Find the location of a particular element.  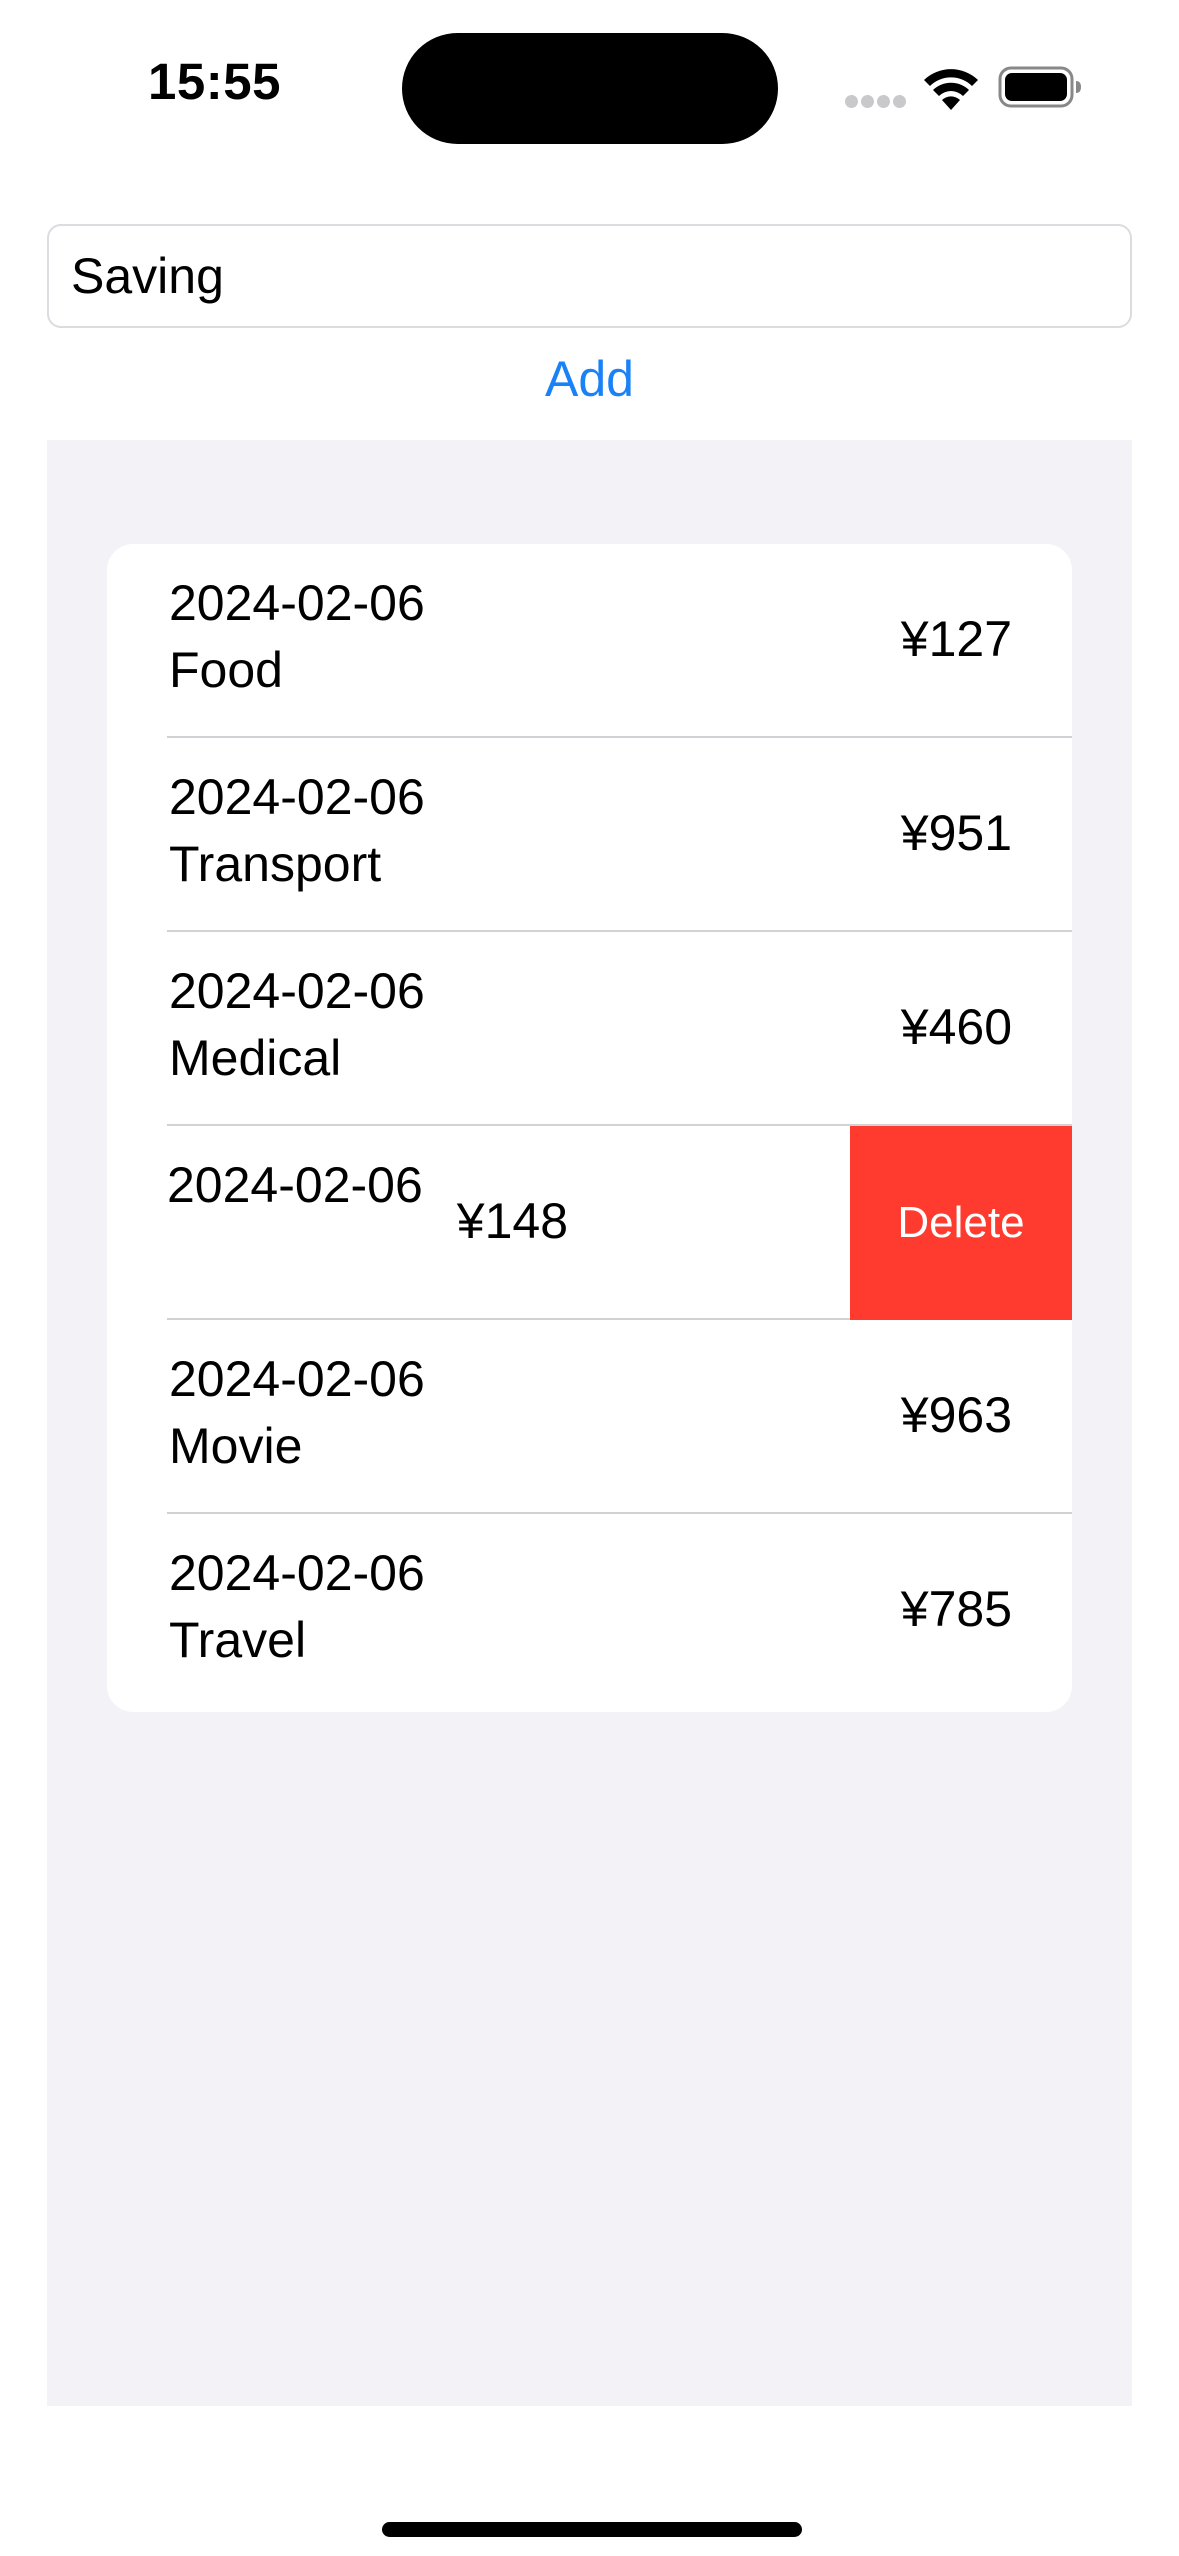

list-item: 2024-02-06 Travel ¥785 is located at coordinates (589, 1611).